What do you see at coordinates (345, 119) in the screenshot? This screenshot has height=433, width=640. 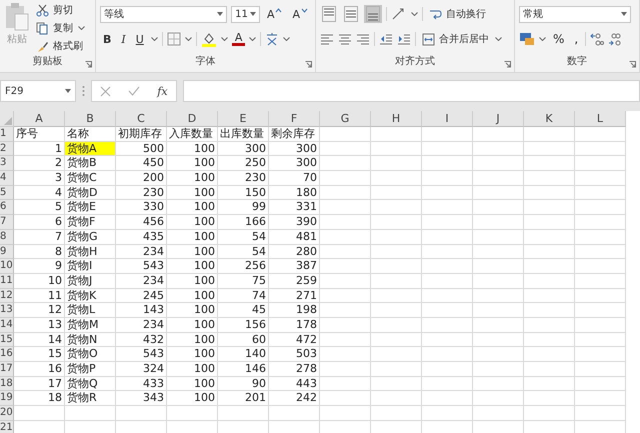 I see `column-header: G` at bounding box center [345, 119].